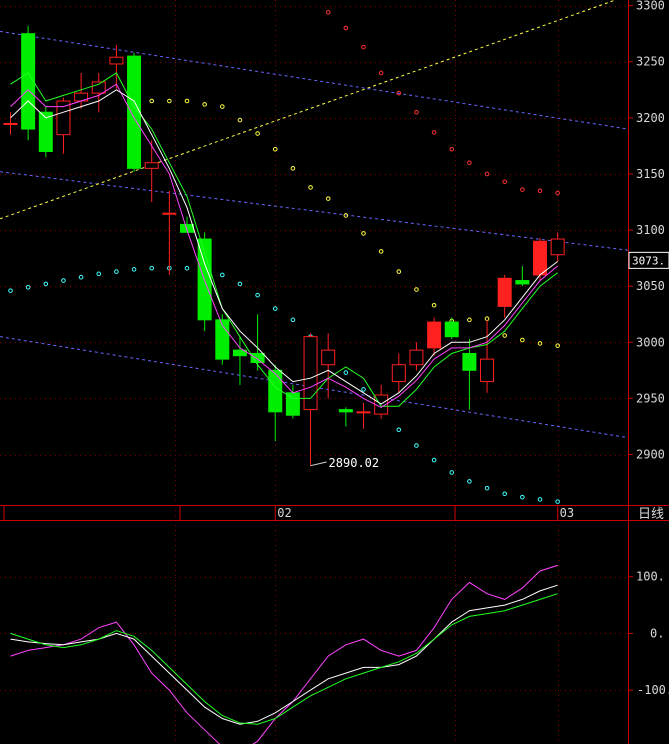 This screenshot has width=669, height=744. What do you see at coordinates (650, 342) in the screenshot?
I see `price-tick-label: 3000` at bounding box center [650, 342].